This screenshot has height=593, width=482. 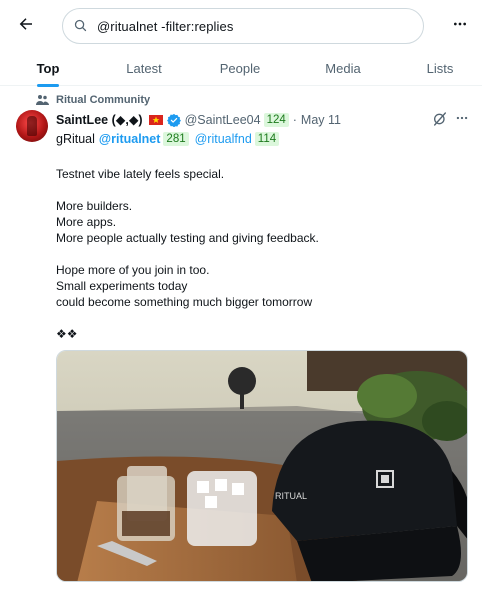 I want to click on tab-media: Media, so click(x=343, y=68).